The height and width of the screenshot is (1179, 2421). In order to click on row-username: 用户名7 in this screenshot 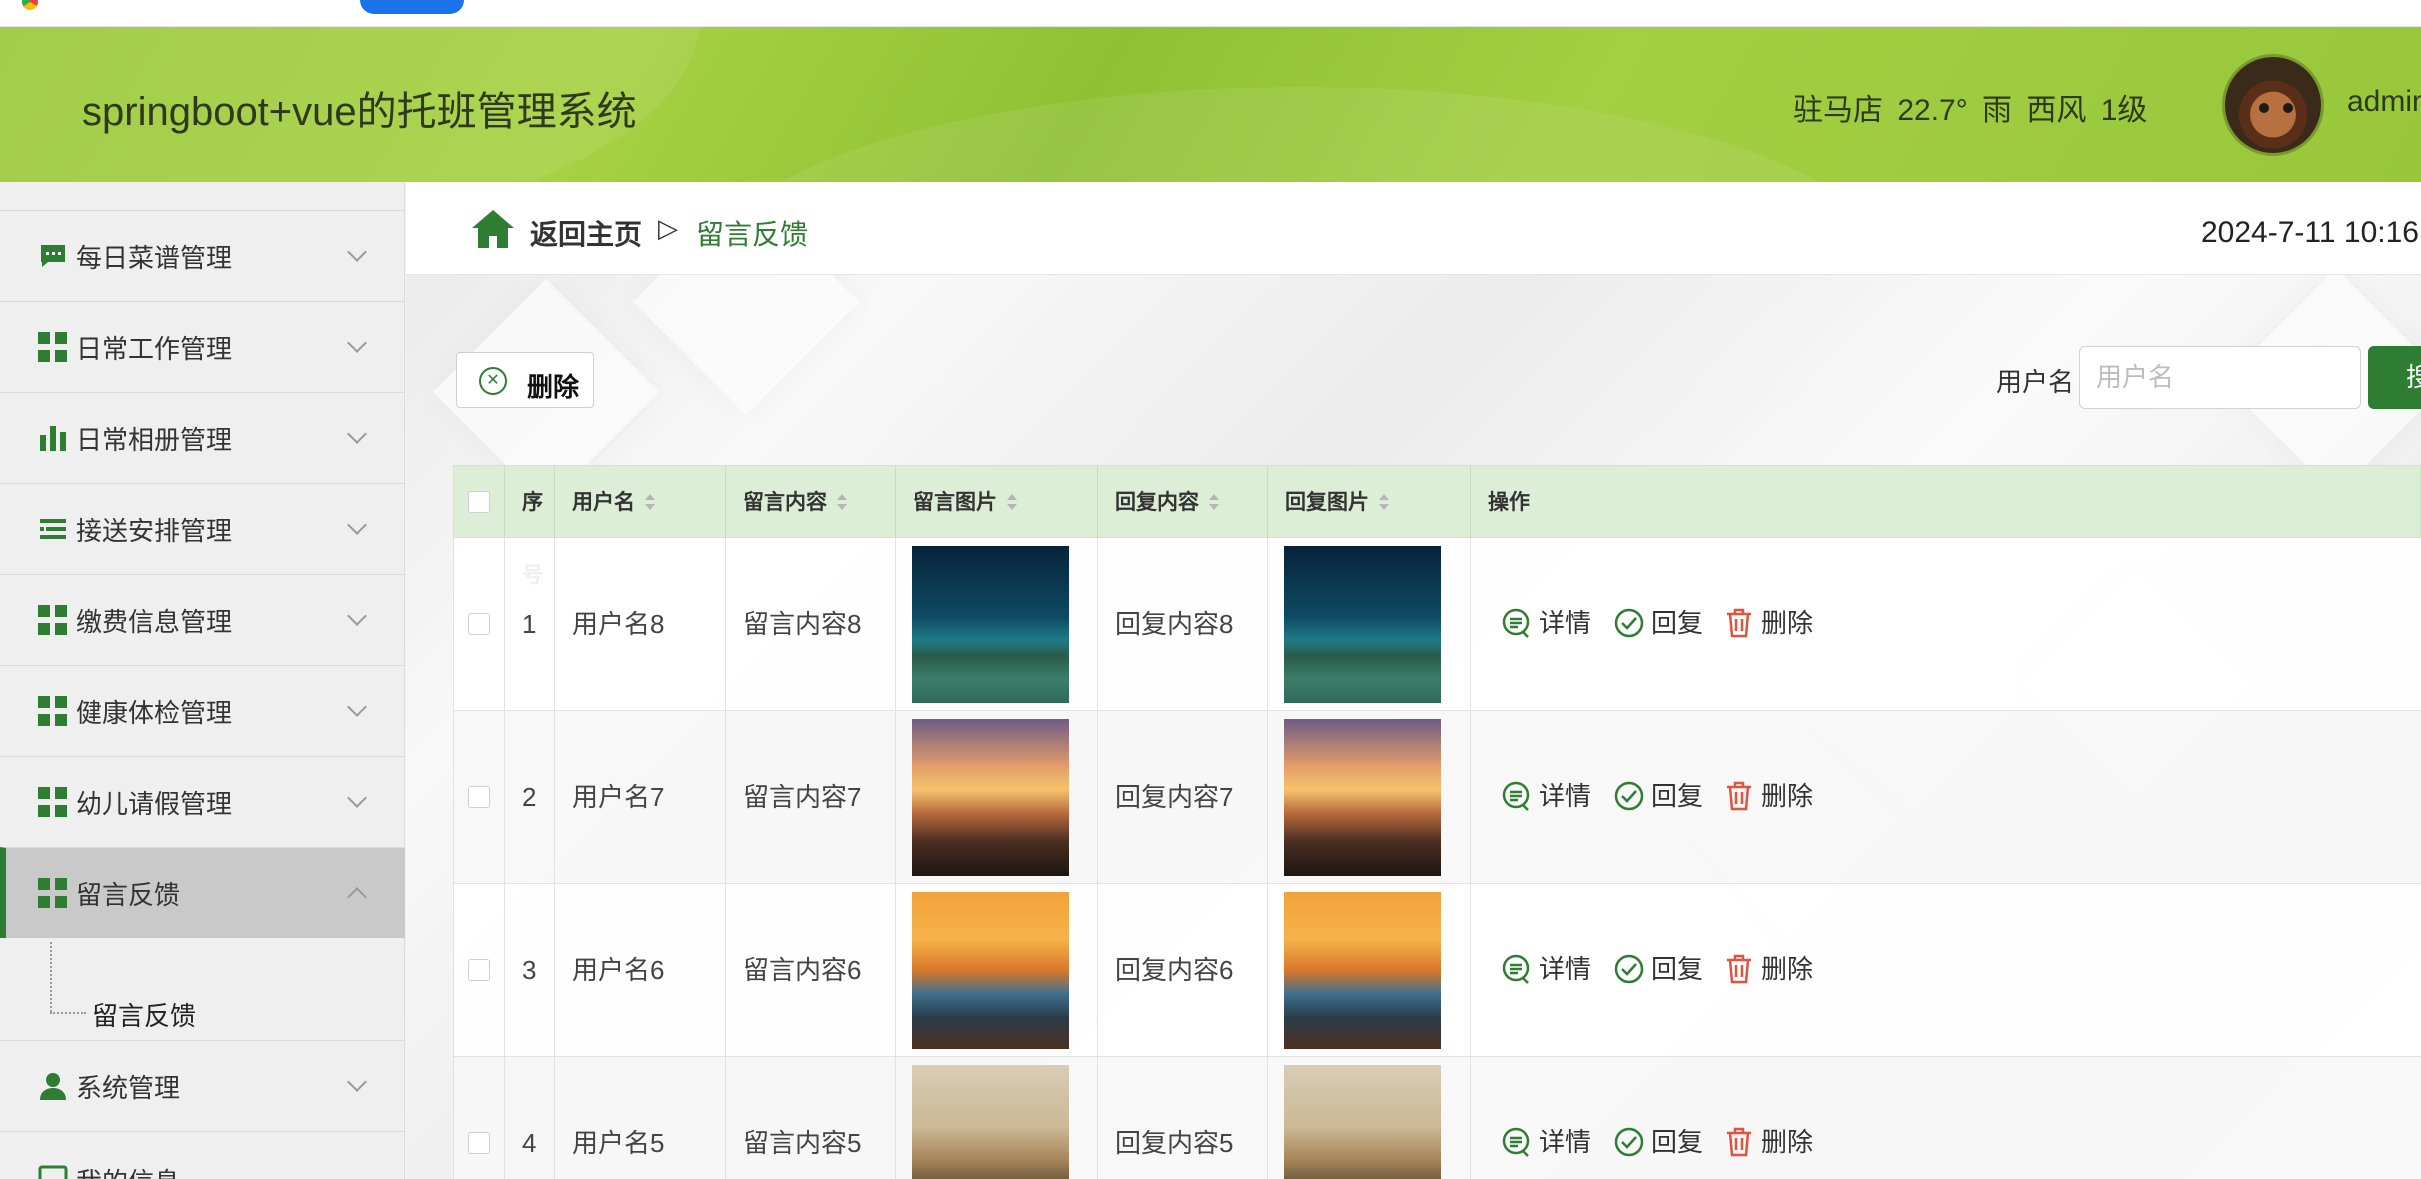, I will do `click(640, 797)`.